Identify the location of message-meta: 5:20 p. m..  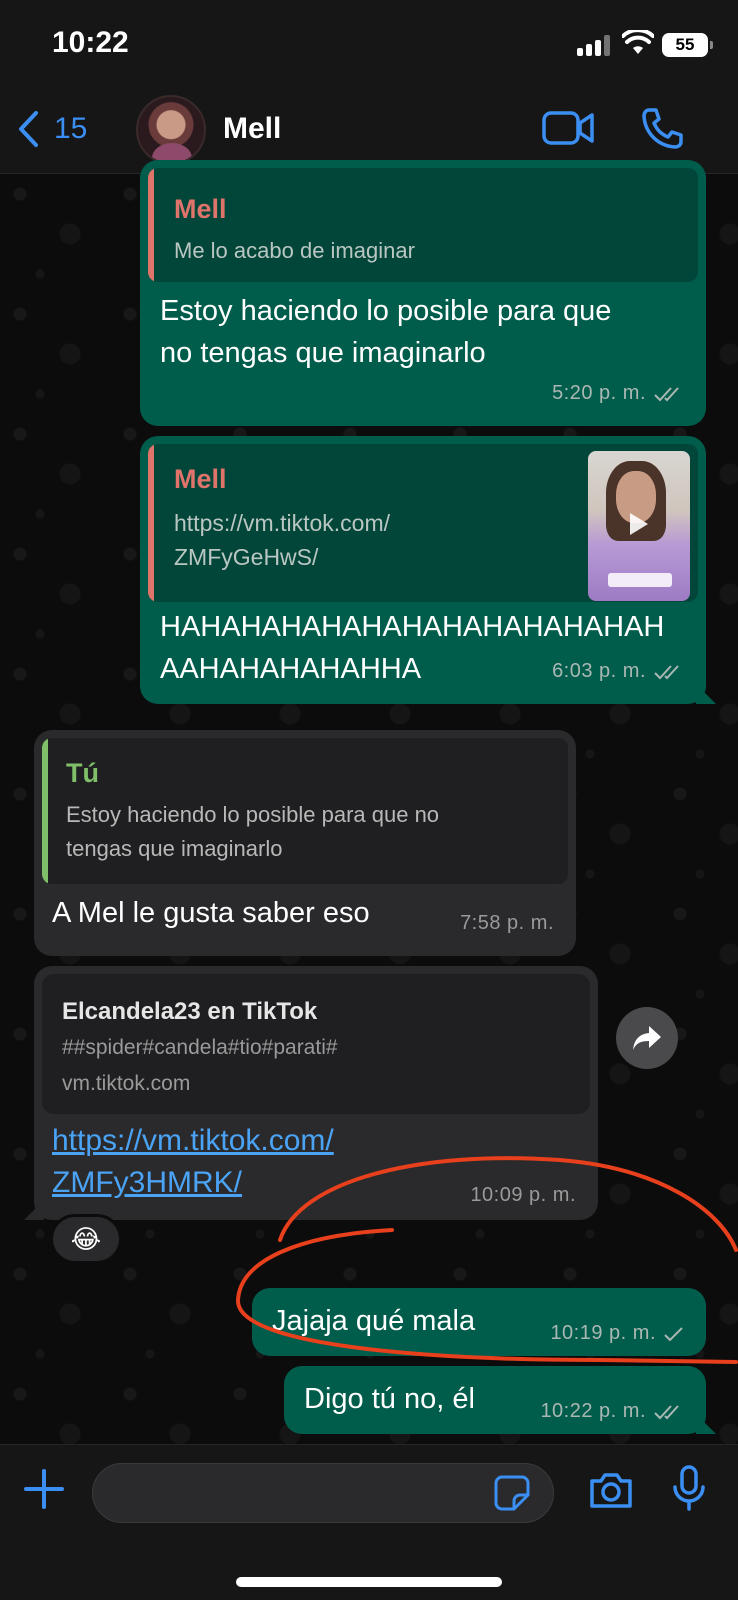
(618, 393).